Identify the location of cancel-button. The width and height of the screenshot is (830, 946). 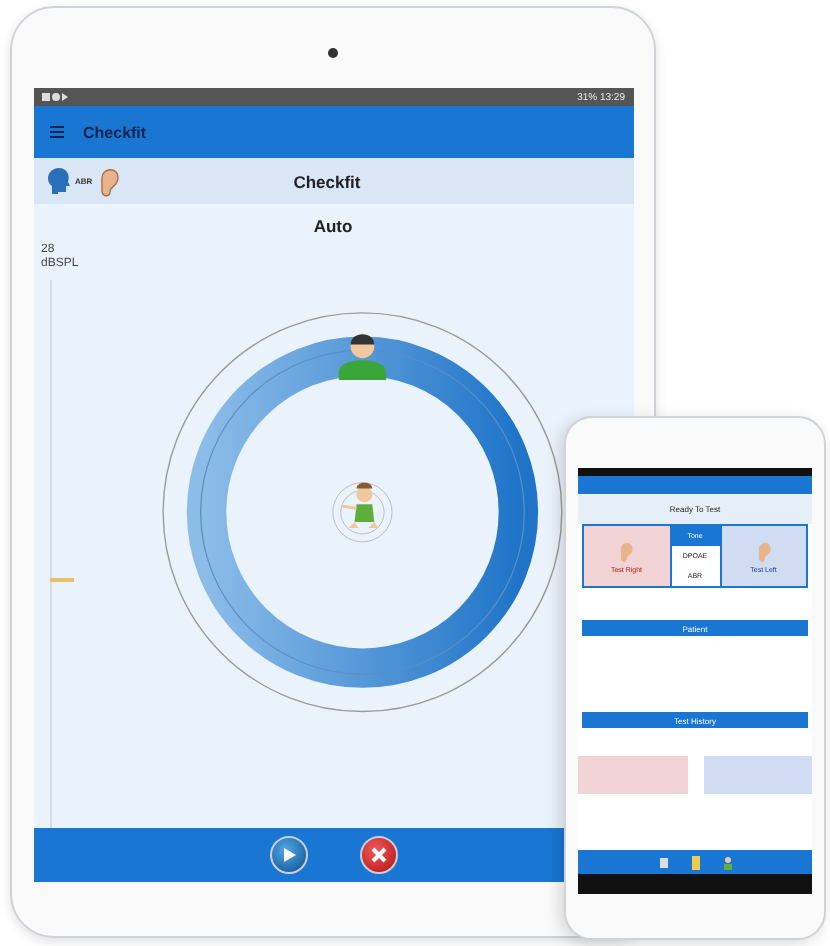
(378, 855).